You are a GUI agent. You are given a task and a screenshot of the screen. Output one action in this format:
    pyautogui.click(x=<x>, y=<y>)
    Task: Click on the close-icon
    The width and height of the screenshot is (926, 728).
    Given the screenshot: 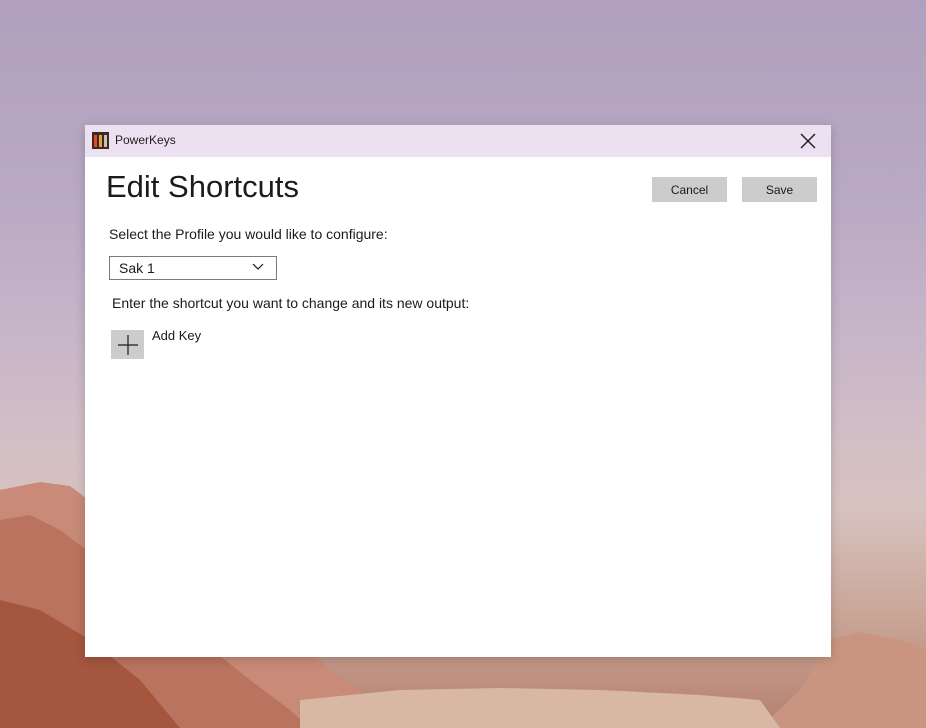 What is the action you would take?
    pyautogui.click(x=808, y=141)
    